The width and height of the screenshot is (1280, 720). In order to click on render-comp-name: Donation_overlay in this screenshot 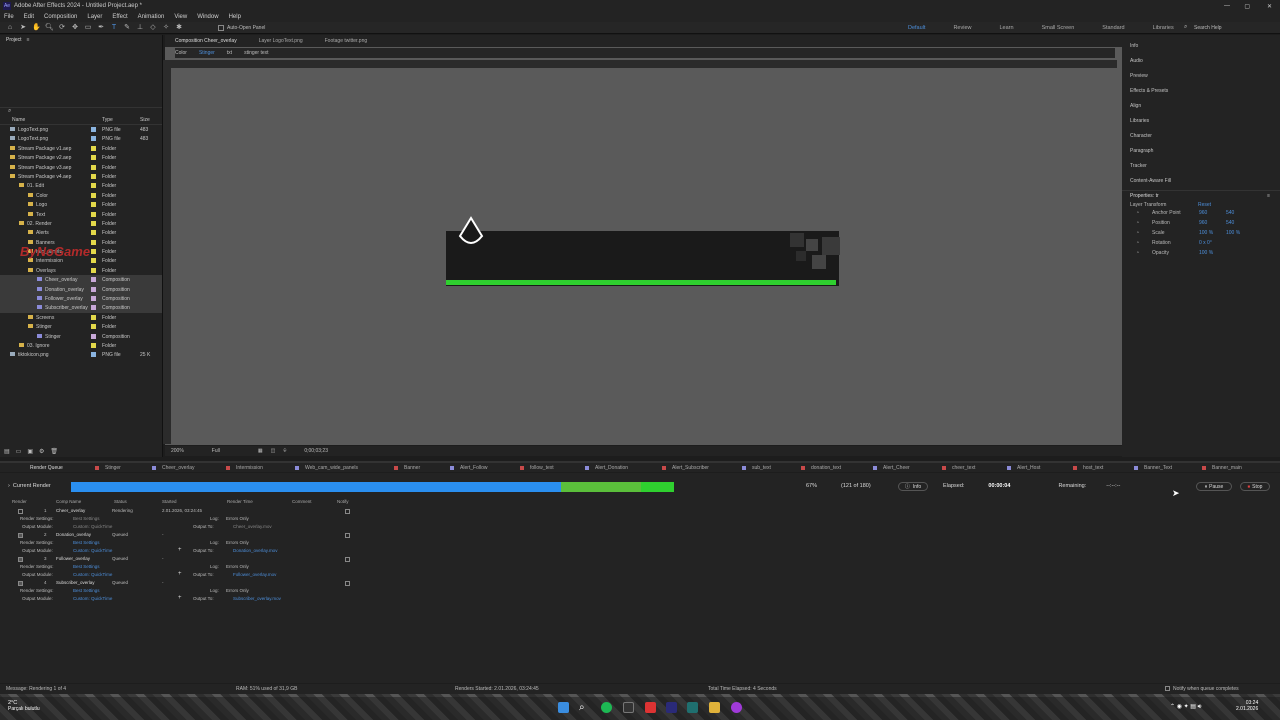, I will do `click(73, 534)`.